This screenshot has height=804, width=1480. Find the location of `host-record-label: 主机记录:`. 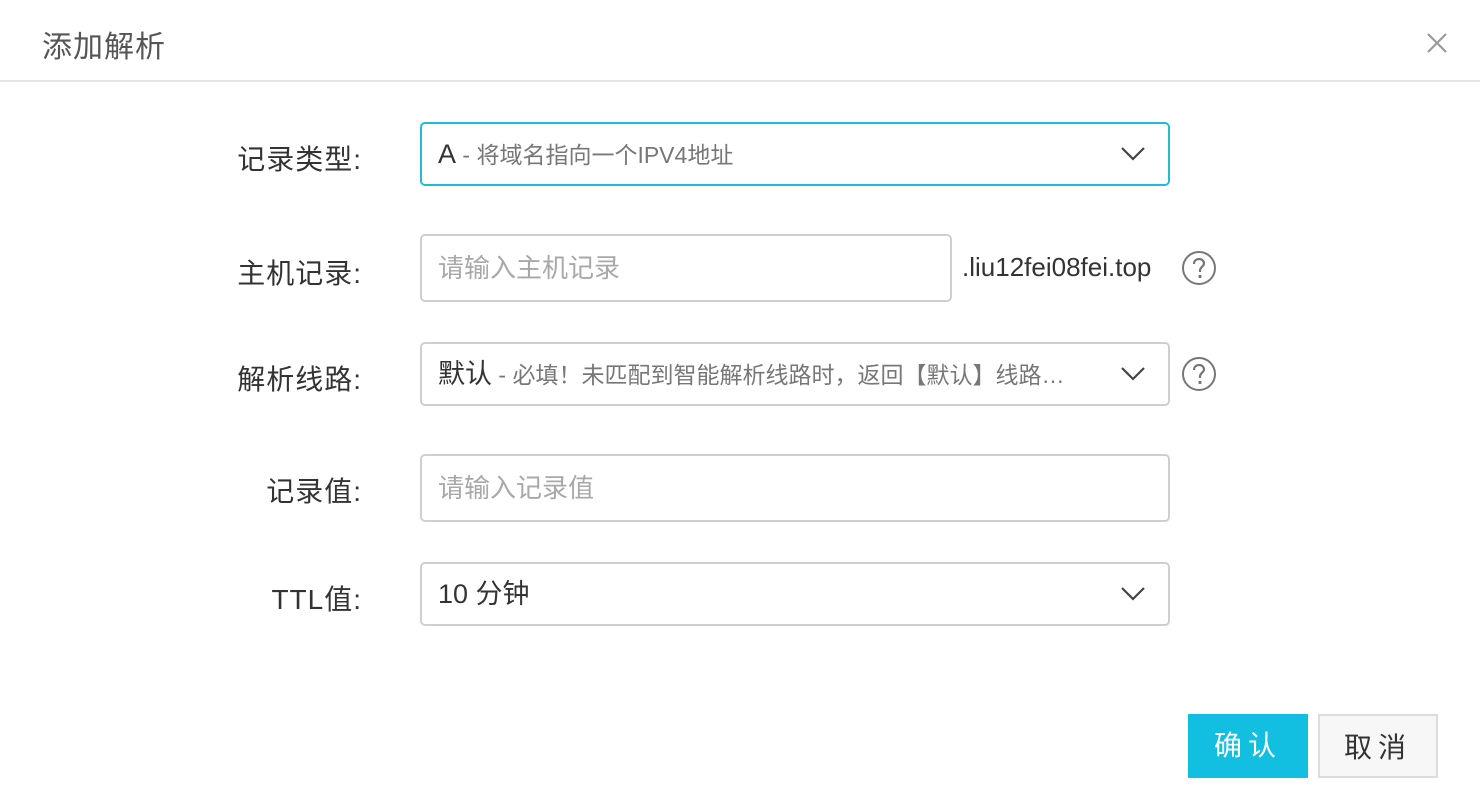

host-record-label: 主机记录: is located at coordinates (299, 273).